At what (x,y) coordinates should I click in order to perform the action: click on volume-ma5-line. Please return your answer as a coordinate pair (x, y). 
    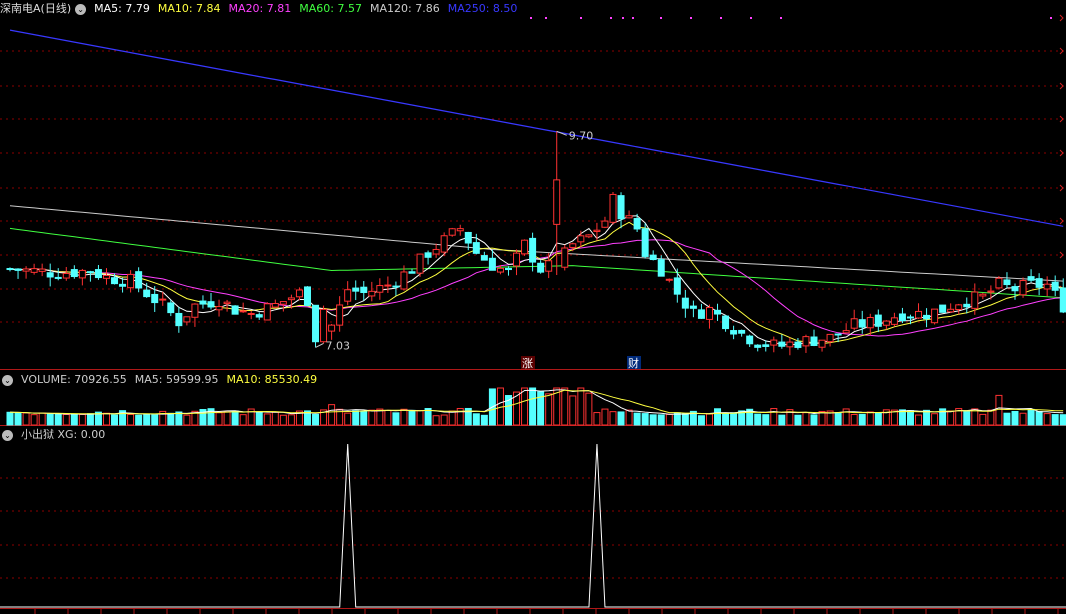
    Looking at the image, I should click on (536, 402).